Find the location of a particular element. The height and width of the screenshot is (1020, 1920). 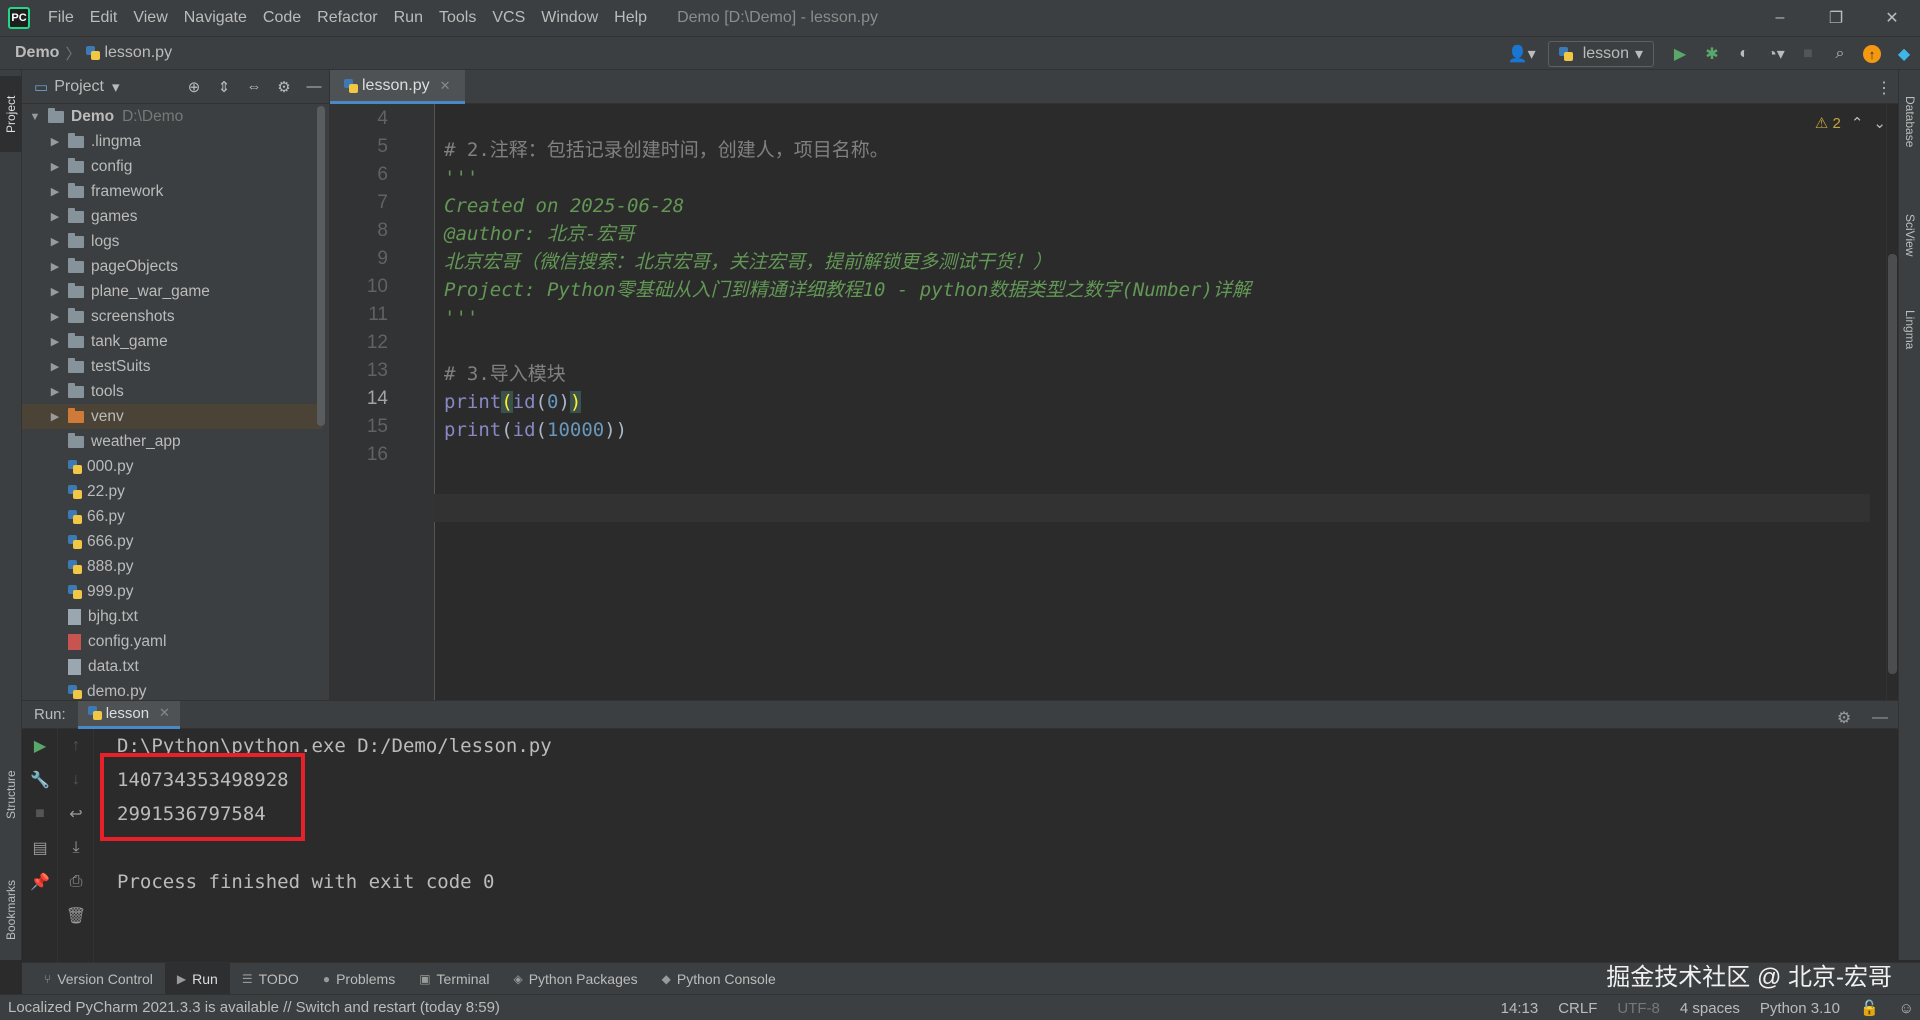

editor-scroll-thumb is located at coordinates (1892, 464).